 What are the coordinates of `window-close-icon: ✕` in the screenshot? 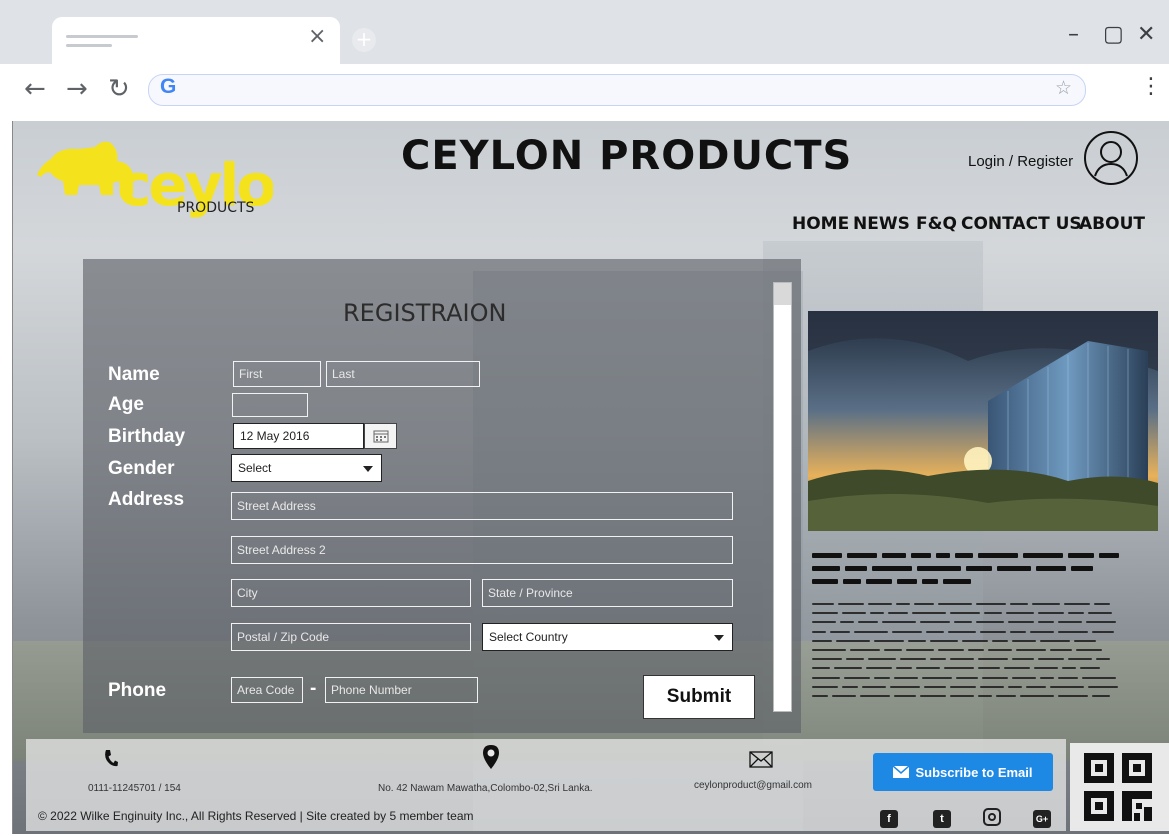 It's located at (1146, 34).